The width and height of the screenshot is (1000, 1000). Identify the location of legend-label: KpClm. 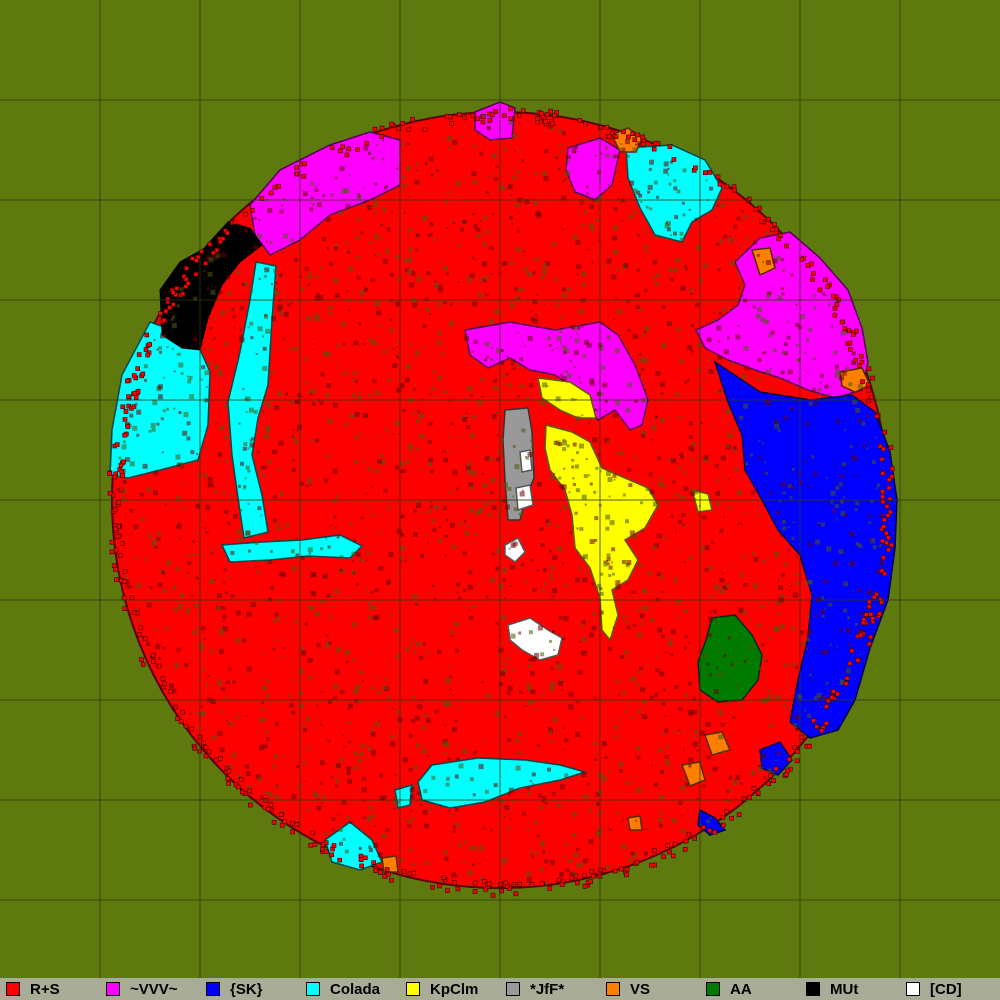
(454, 989).